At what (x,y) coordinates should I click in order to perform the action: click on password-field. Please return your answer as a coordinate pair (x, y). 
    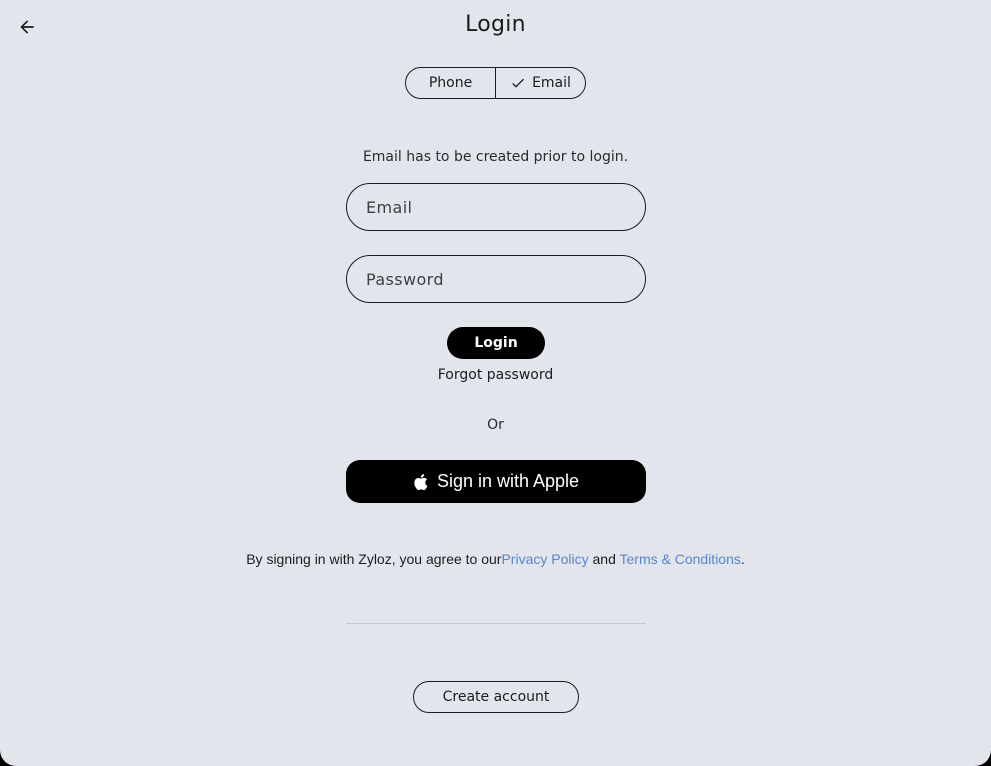
    Looking at the image, I should click on (496, 279).